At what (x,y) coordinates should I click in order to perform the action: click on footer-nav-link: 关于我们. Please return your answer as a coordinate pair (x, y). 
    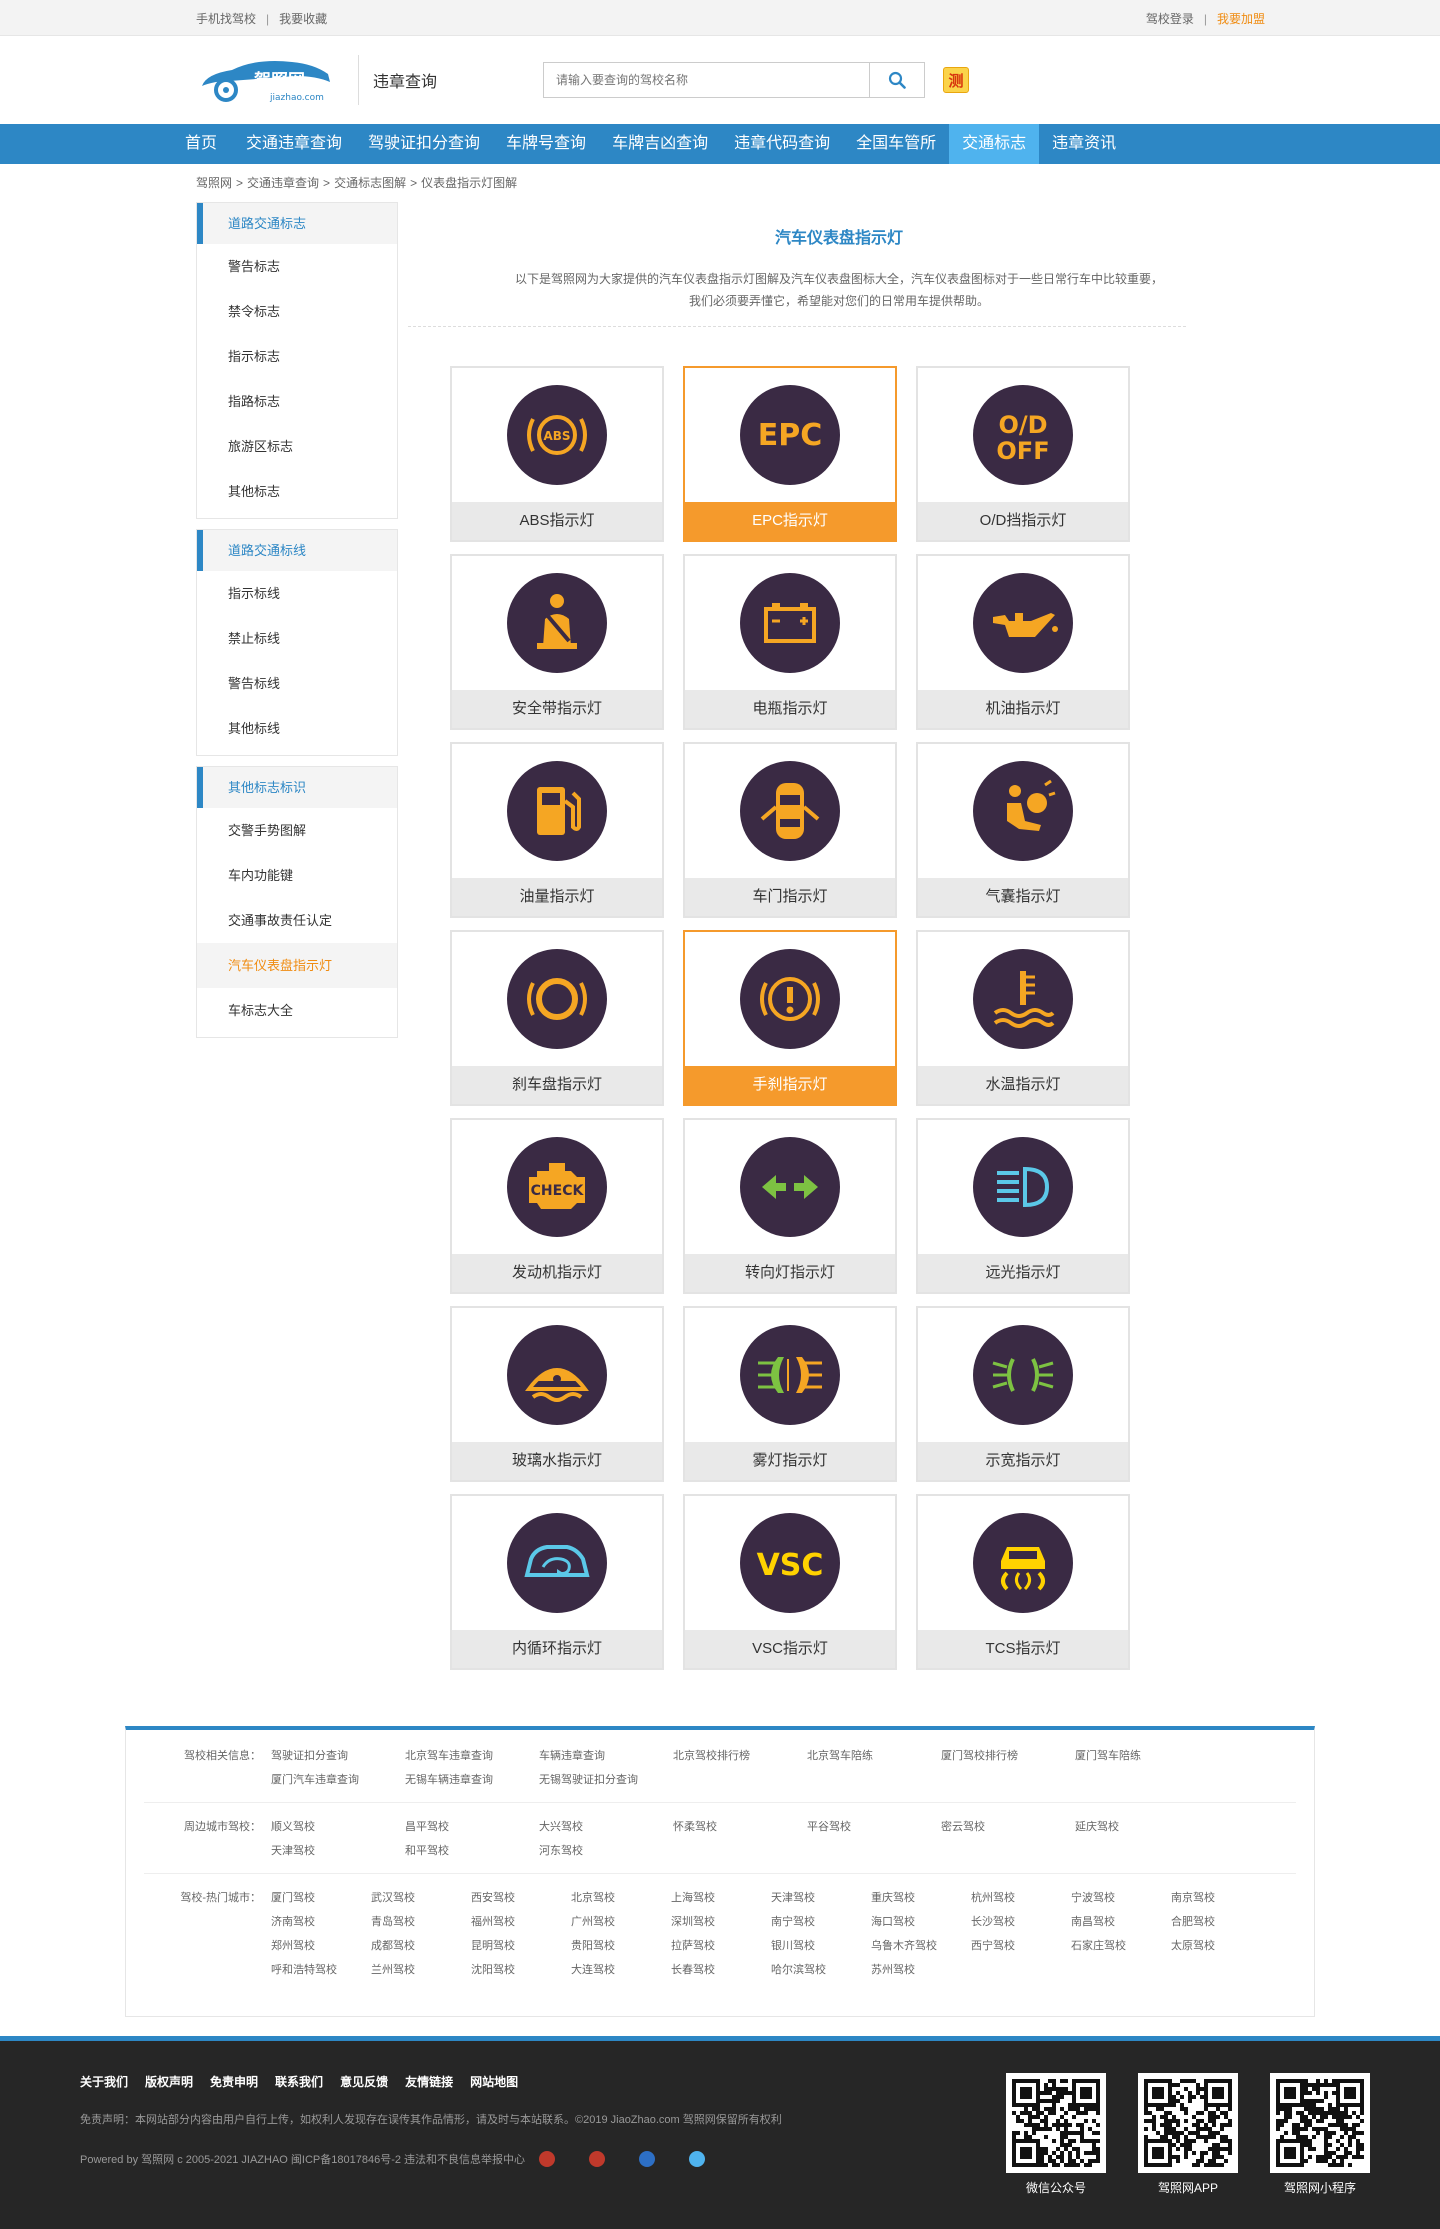
    Looking at the image, I should click on (104, 2081).